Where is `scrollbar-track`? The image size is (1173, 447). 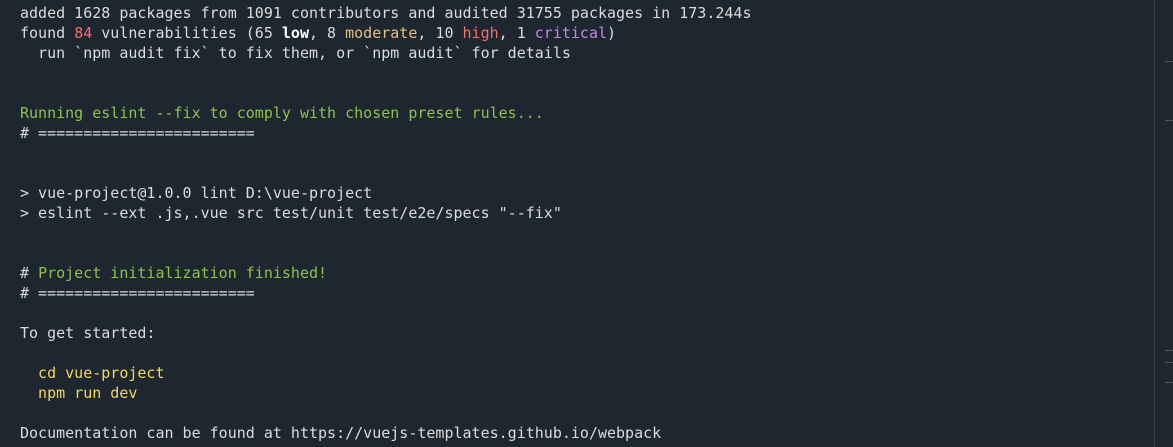 scrollbar-track is located at coordinates (1164, 223).